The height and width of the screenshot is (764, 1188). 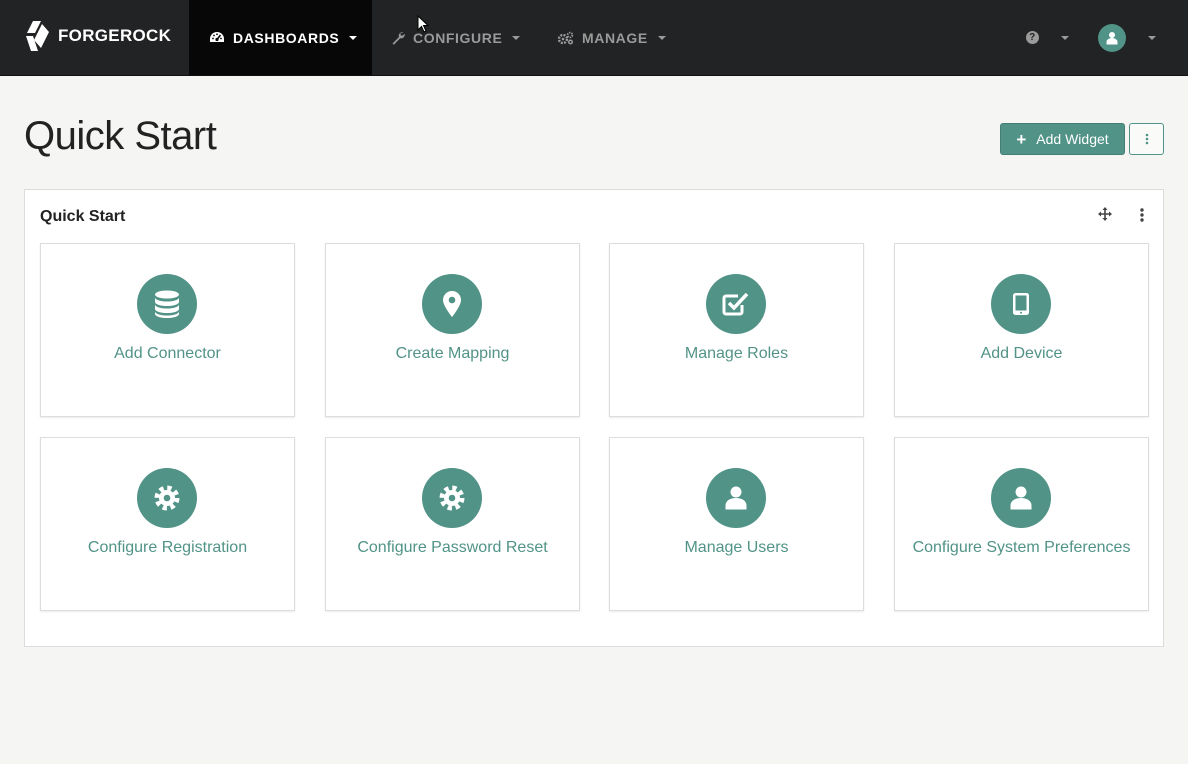 What do you see at coordinates (120, 136) in the screenshot?
I see `page-title: Quick Start` at bounding box center [120, 136].